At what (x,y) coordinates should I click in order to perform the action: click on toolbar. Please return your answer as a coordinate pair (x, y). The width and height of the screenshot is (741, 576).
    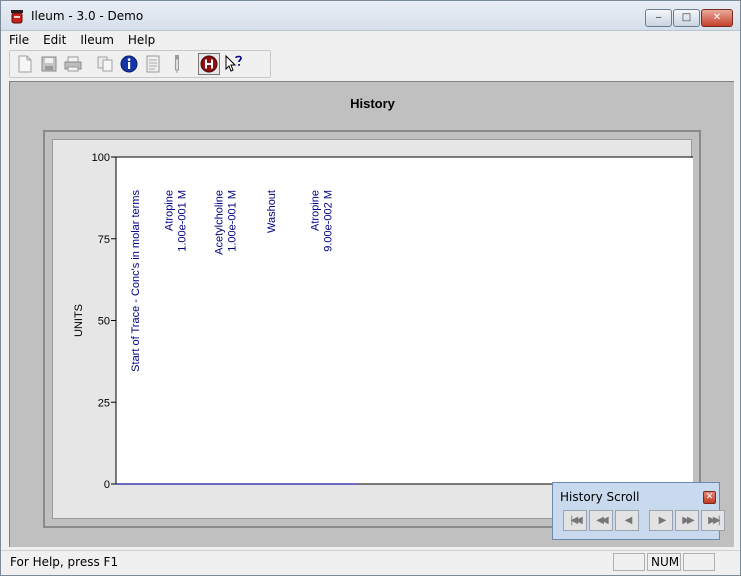
    Looking at the image, I should click on (140, 64).